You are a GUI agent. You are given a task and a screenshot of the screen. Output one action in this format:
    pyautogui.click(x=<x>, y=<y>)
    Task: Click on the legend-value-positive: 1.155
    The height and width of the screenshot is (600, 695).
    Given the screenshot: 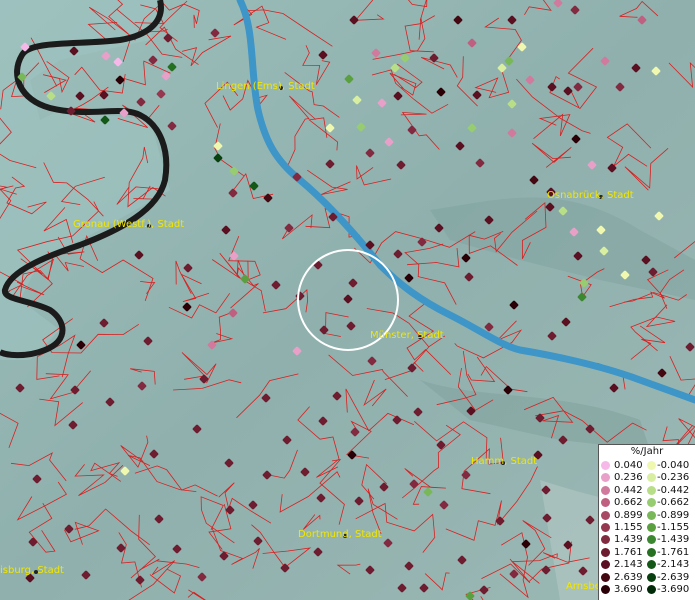 What is the action you would take?
    pyautogui.click(x=628, y=527)
    